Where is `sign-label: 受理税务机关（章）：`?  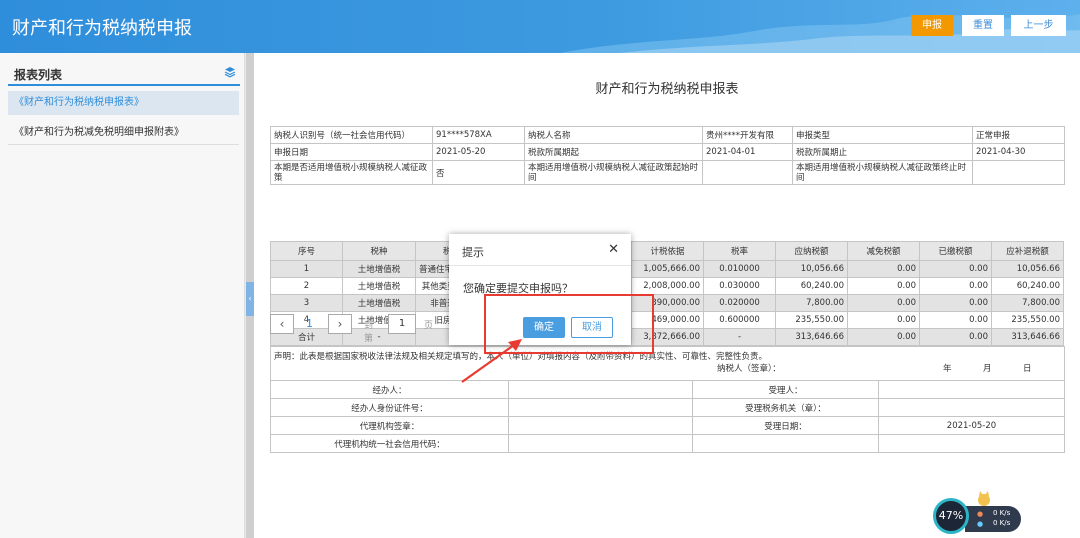 sign-label: 受理税务机关（章）： is located at coordinates (785, 407).